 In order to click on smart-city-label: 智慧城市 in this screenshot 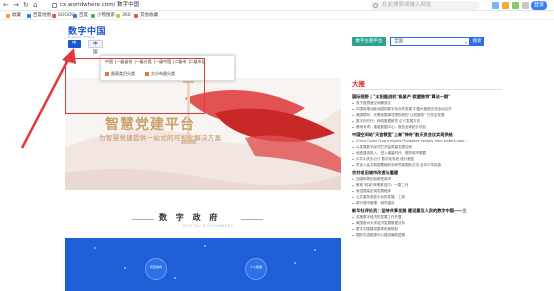, I will do `click(155, 267)`.